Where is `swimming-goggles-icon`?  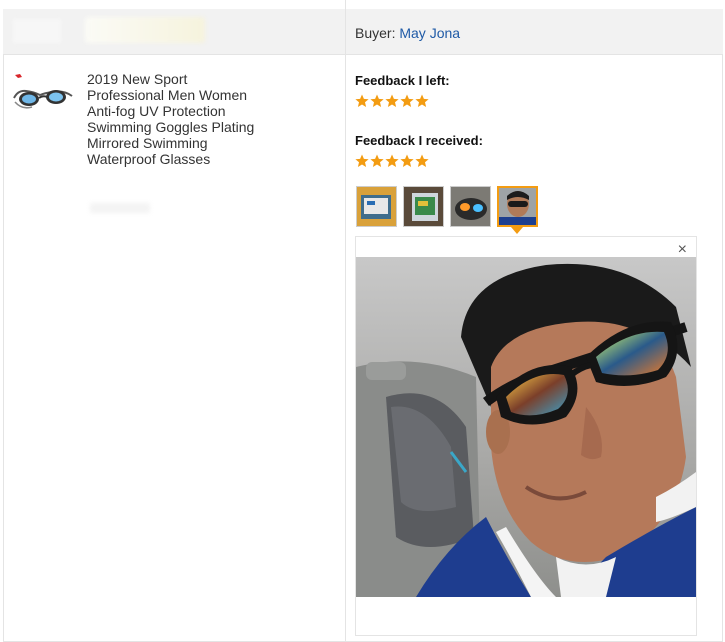 swimming-goggles-icon is located at coordinates (43, 91).